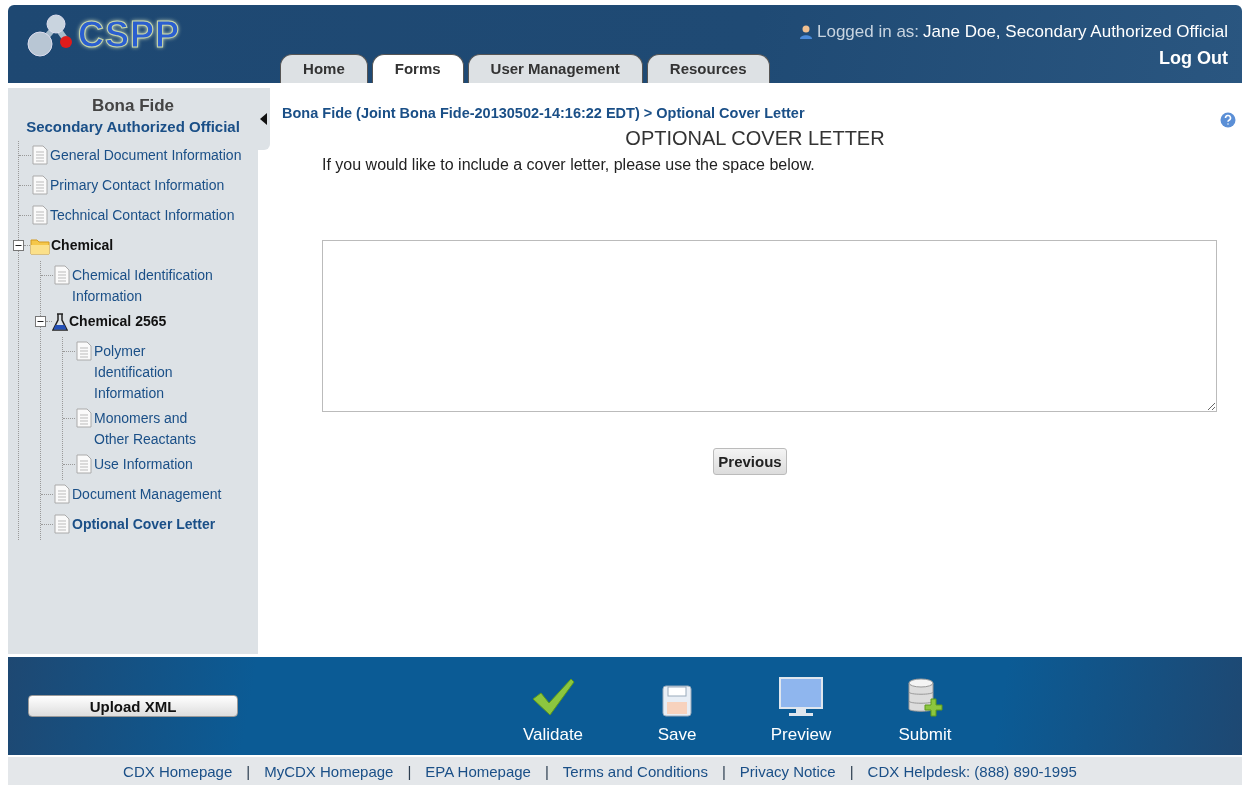 This screenshot has height=785, width=1250. What do you see at coordinates (329, 771) in the screenshot?
I see `footer-link: MyCDX Homepage` at bounding box center [329, 771].